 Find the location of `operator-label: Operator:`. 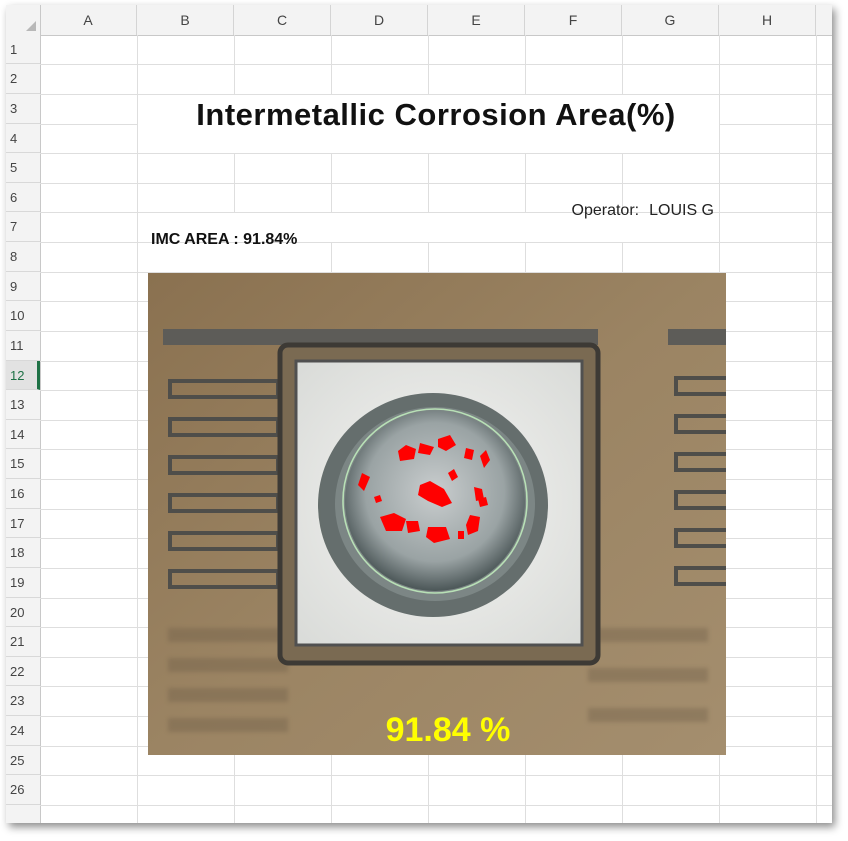

operator-label: Operator: is located at coordinates (605, 210).